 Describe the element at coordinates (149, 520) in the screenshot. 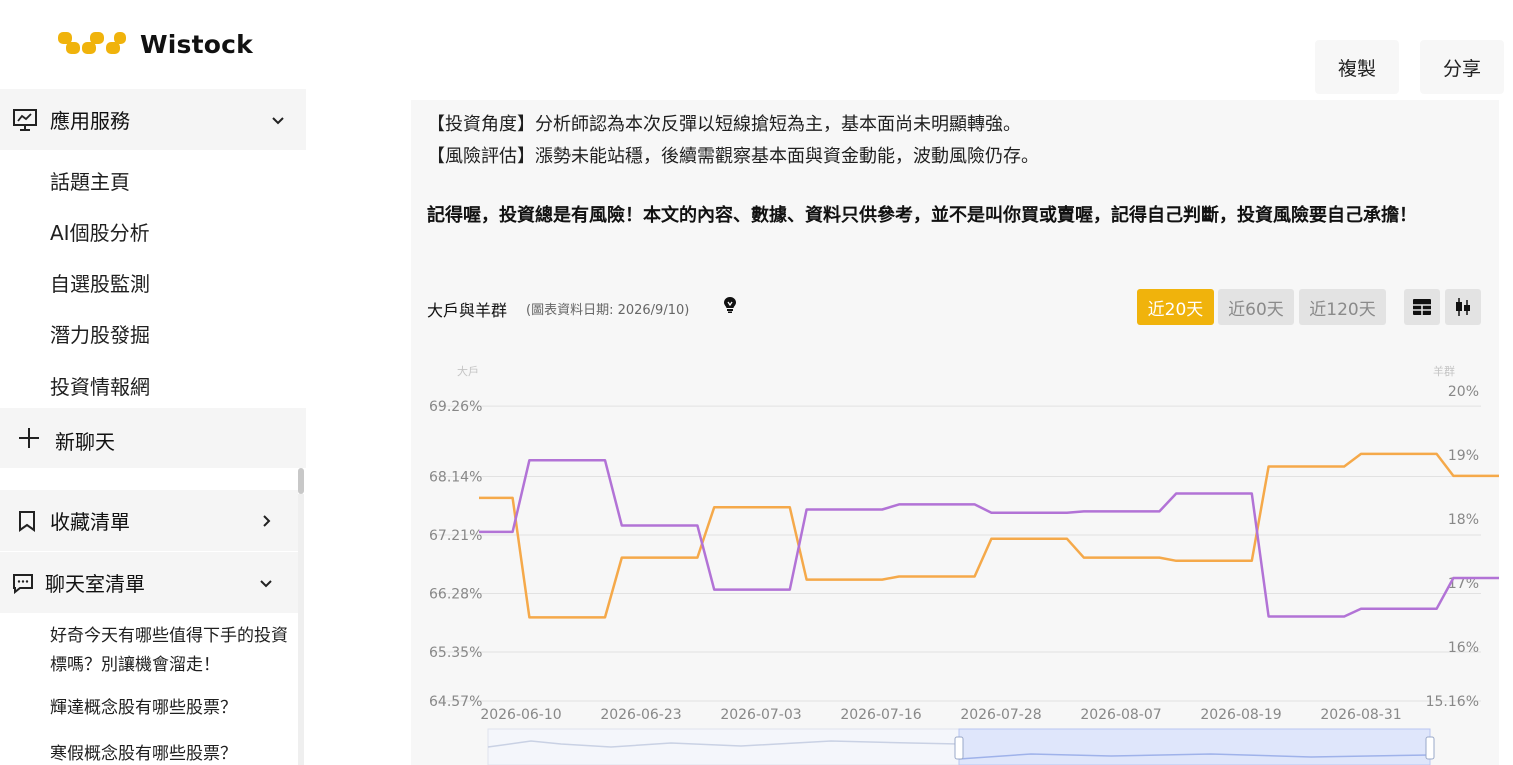

I see `favorites-section-toggle: 收藏清單` at that location.